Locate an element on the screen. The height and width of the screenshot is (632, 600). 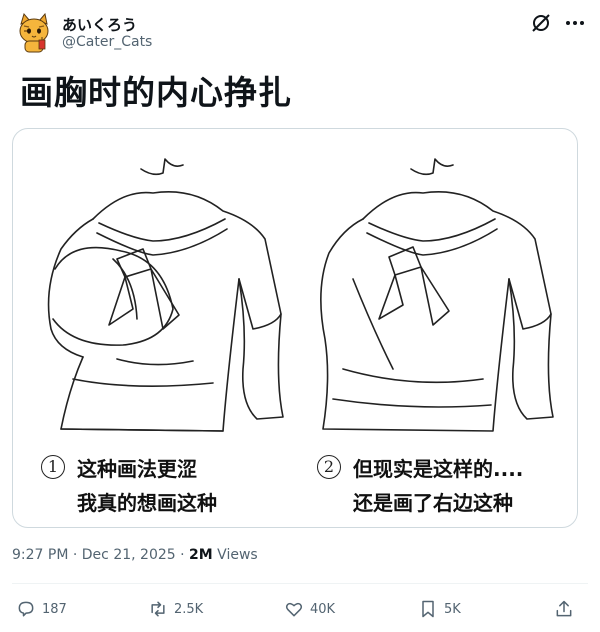
divider is located at coordinates (300, 583).